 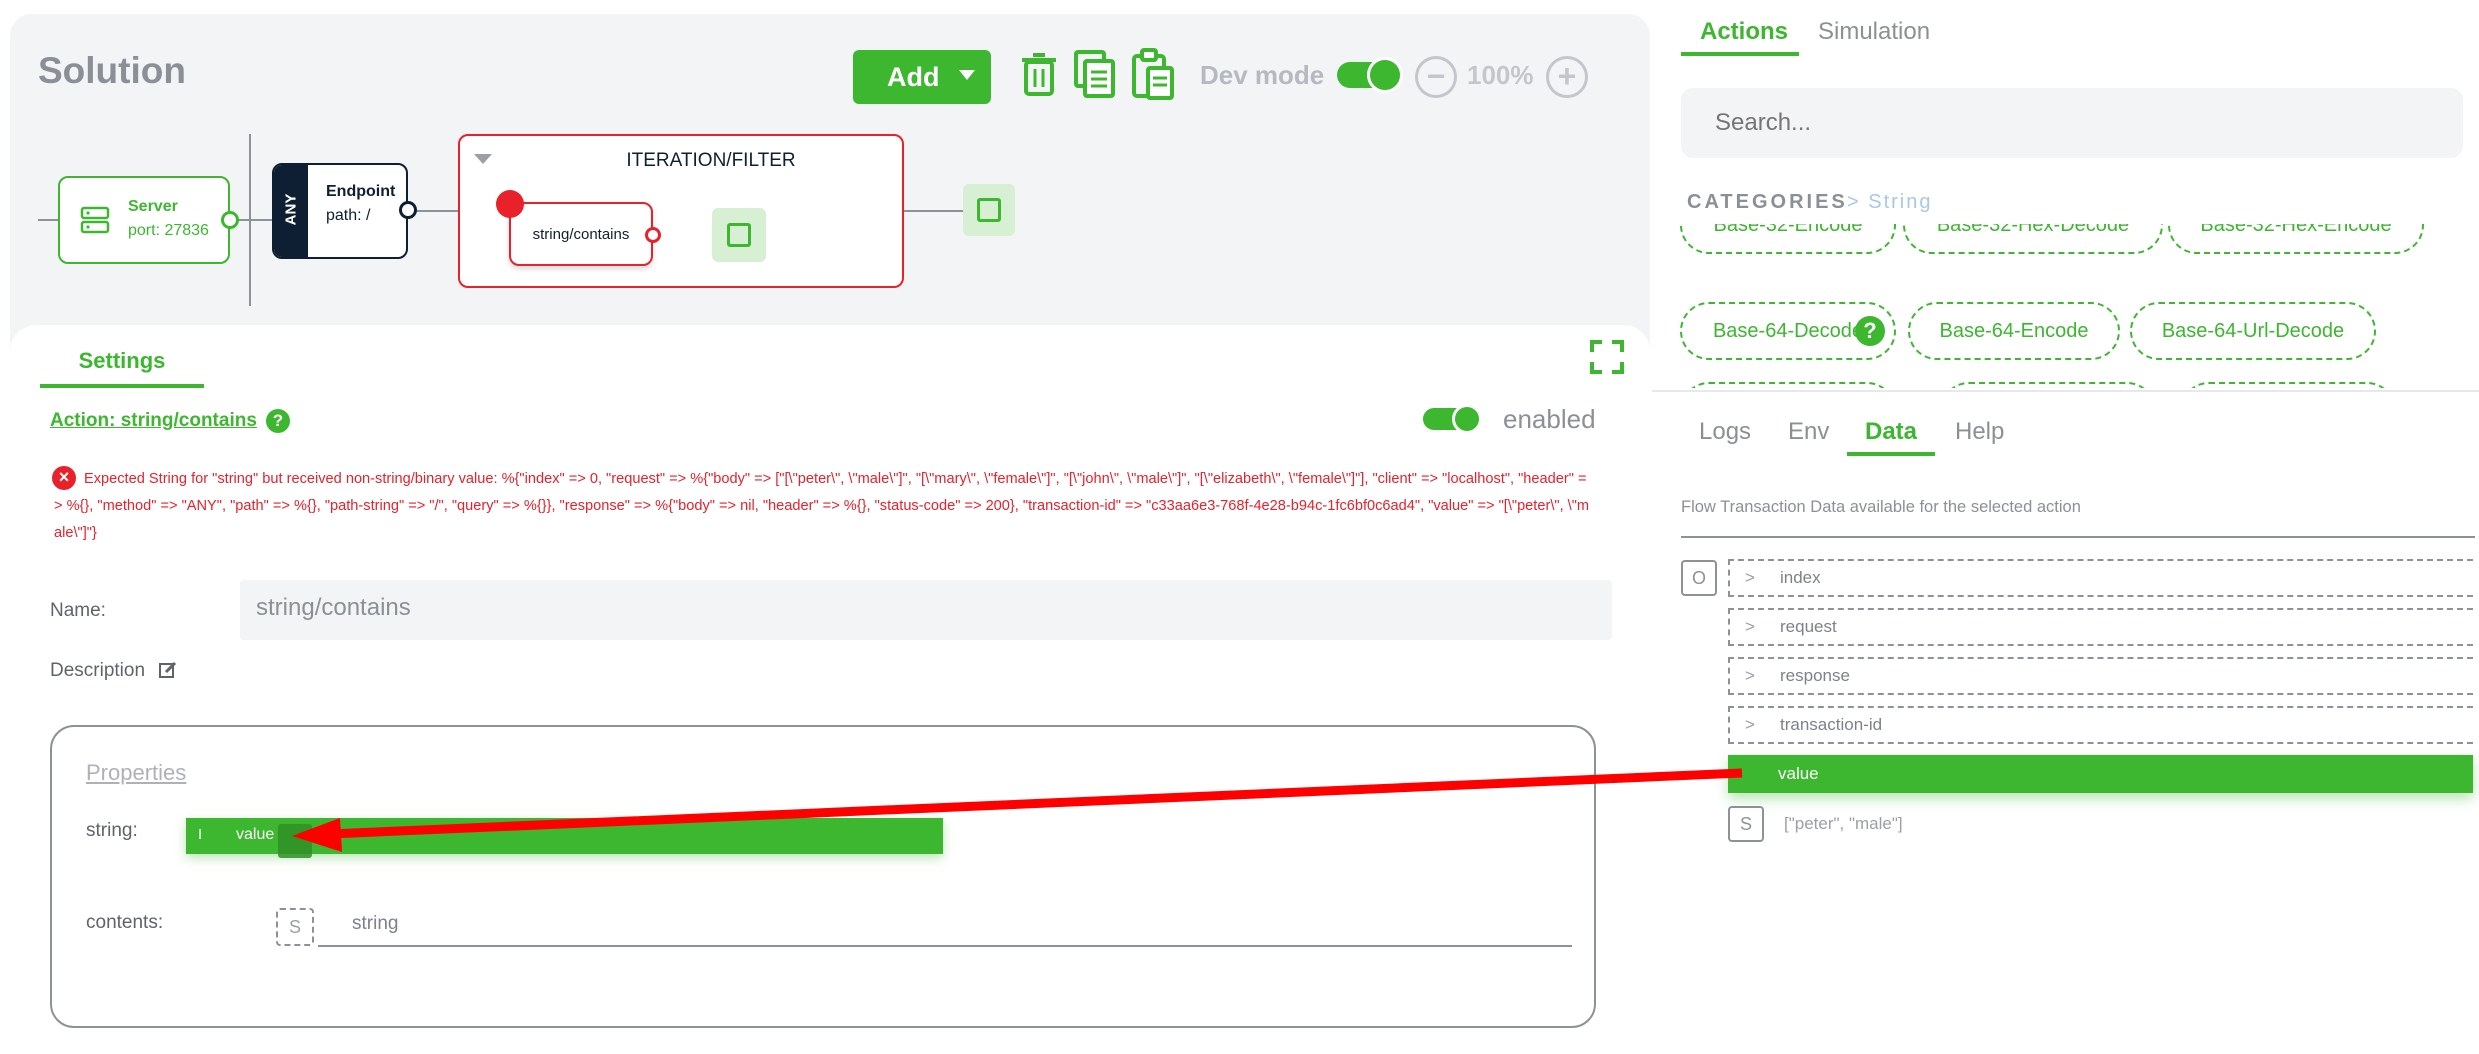 I want to click on endpoint-title: Endpoint, so click(x=361, y=191).